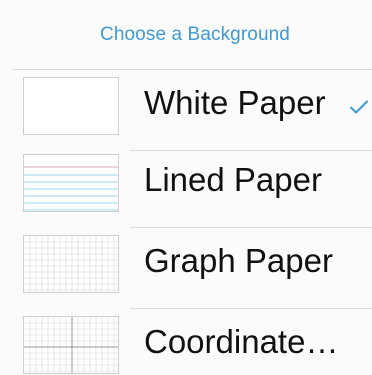 Image resolution: width=372 pixels, height=375 pixels. Describe the element at coordinates (71, 264) in the screenshot. I see `graph-paper-thumbnail` at that location.